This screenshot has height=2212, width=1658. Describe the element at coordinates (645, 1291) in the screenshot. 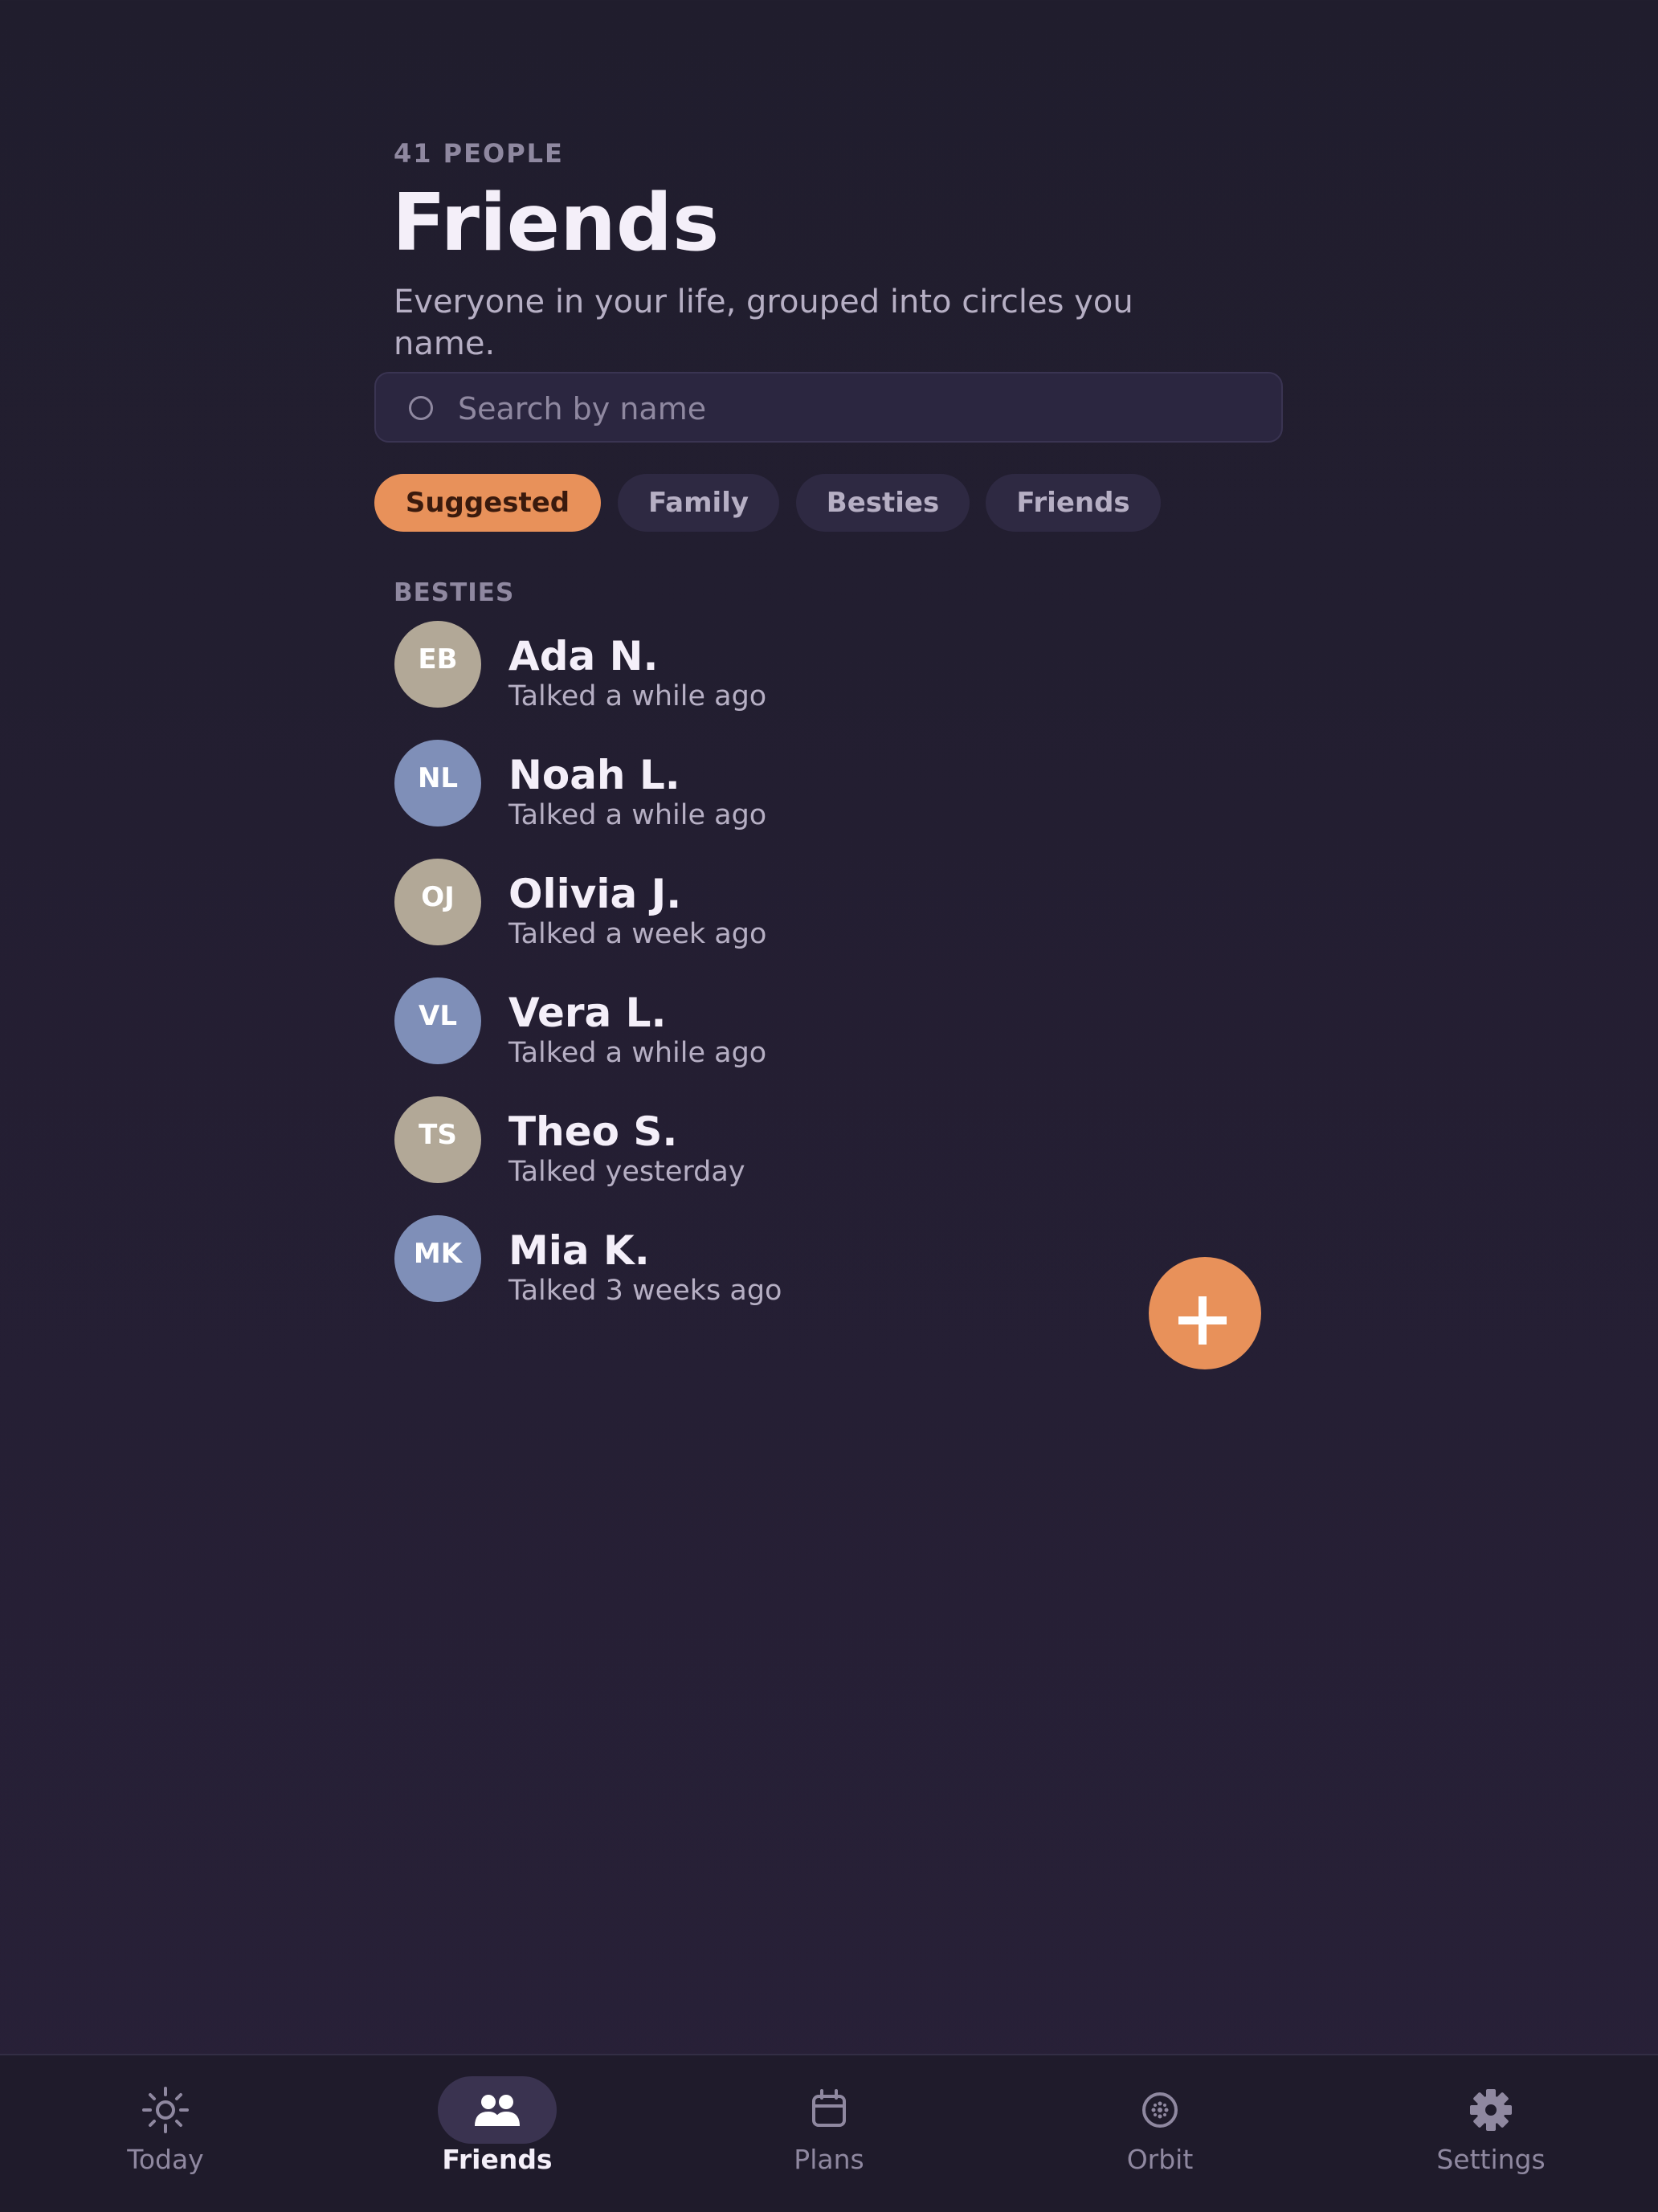

I see `friend-status: Talked 3 weeks ago` at that location.